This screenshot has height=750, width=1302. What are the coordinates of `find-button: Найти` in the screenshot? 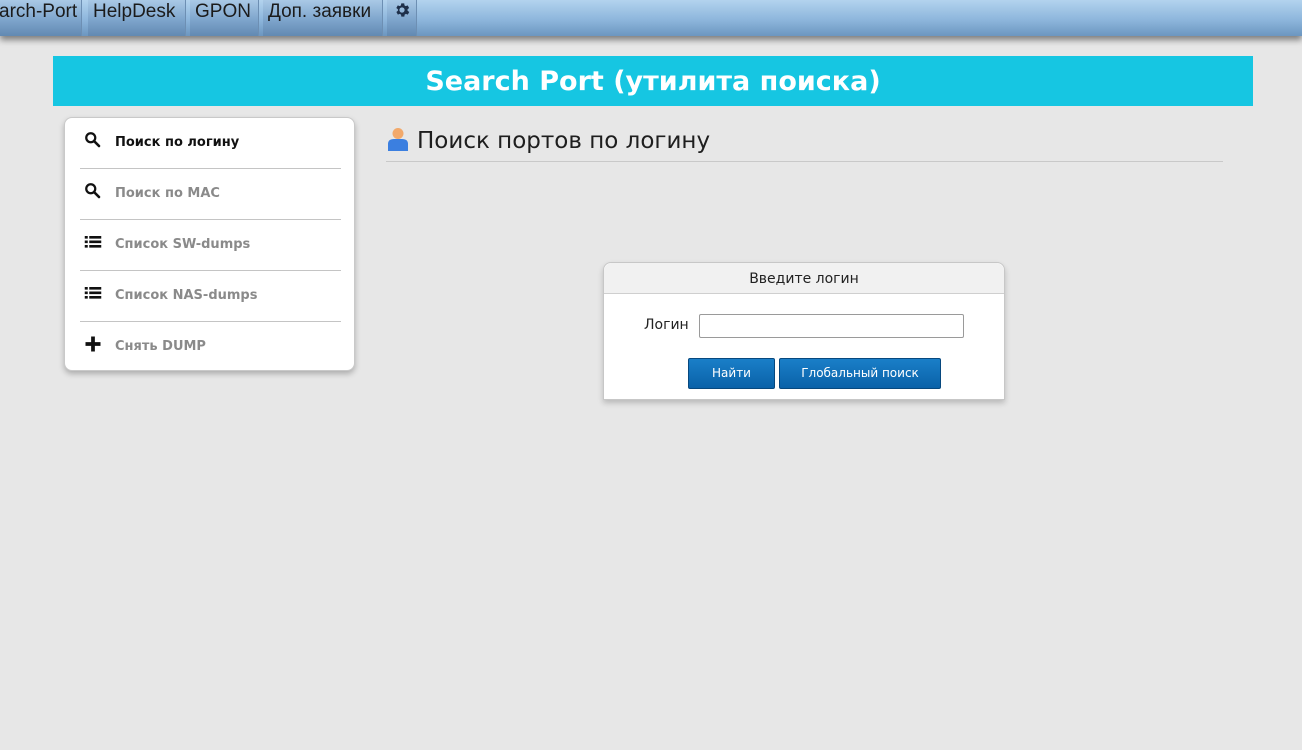 It's located at (731, 373).